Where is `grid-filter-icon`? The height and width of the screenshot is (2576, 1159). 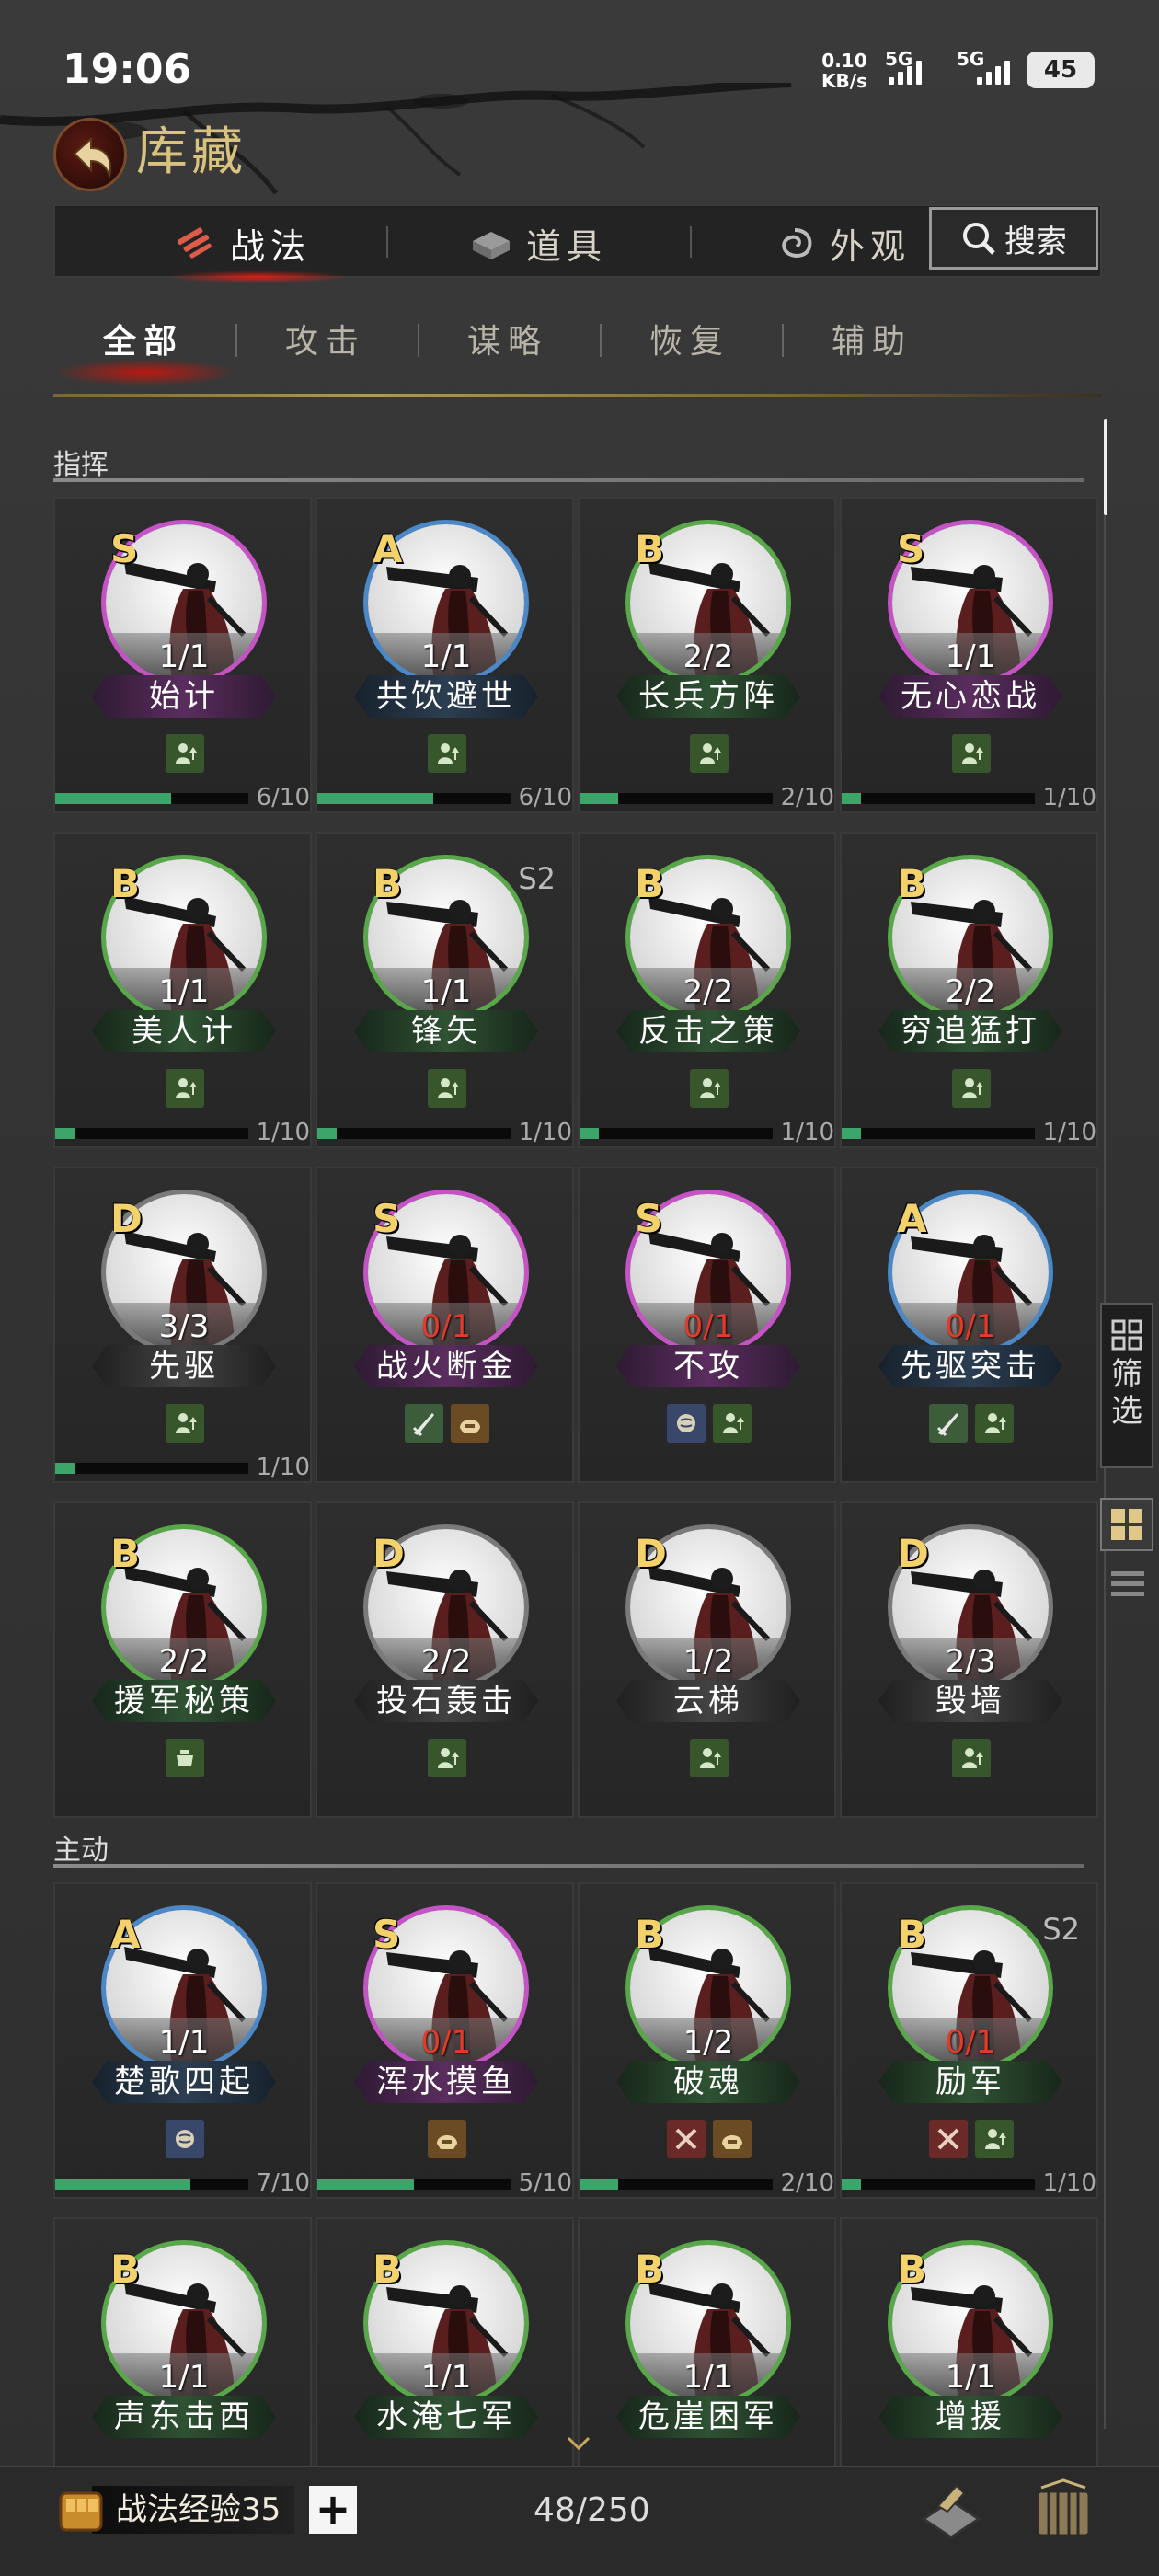 grid-filter-icon is located at coordinates (1126, 1335).